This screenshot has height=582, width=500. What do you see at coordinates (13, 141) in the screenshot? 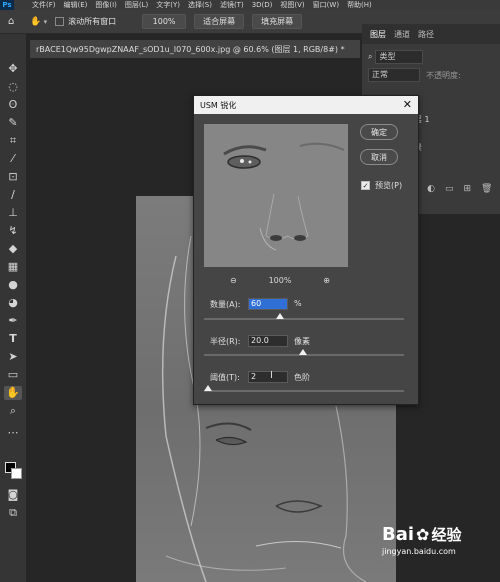
I see `crop-tool-icon: ⌗` at bounding box center [13, 141].